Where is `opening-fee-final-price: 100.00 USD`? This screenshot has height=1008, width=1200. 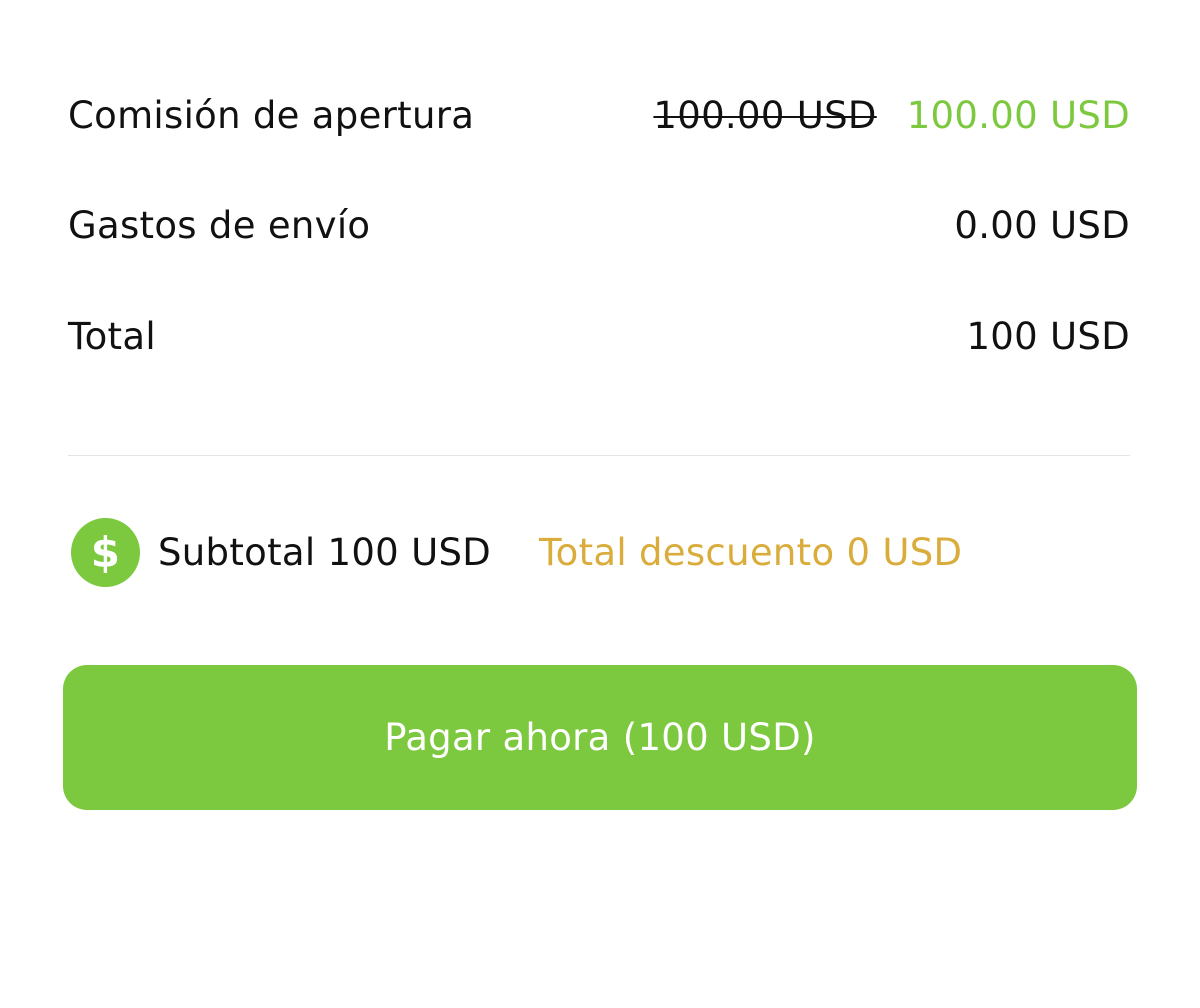
opening-fee-final-price: 100.00 USD is located at coordinates (1018, 115).